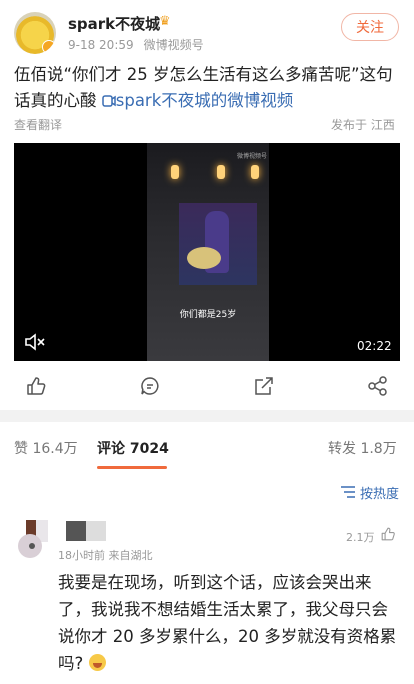  Describe the element at coordinates (35, 342) in the screenshot. I see `mute-icon` at that location.